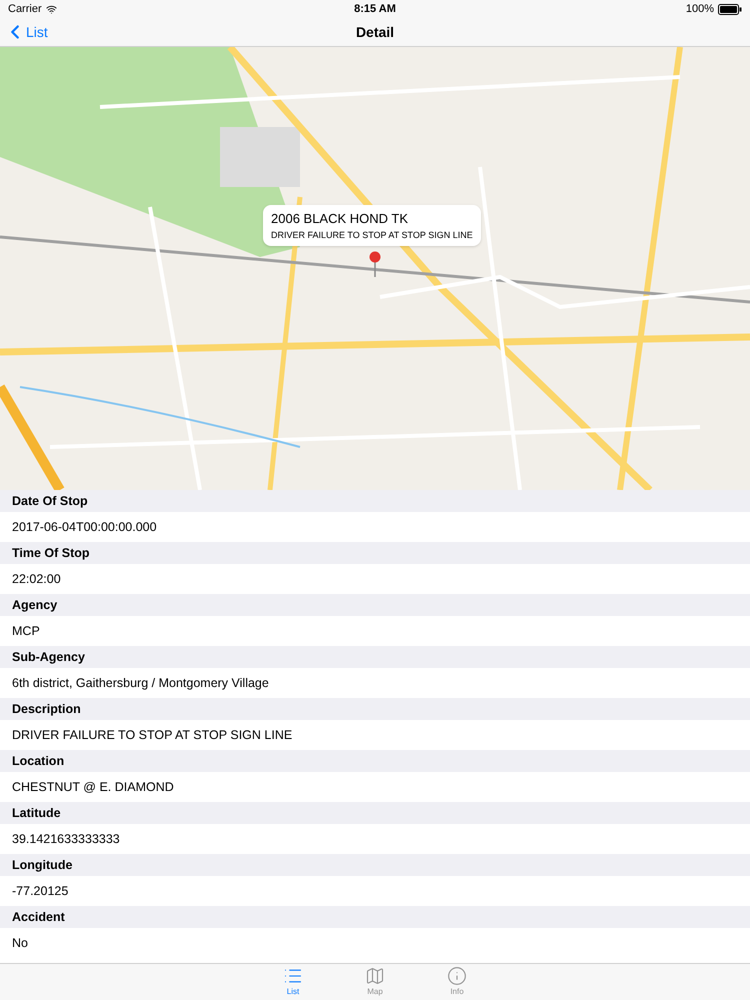 The height and width of the screenshot is (1000, 750). What do you see at coordinates (293, 982) in the screenshot?
I see `tab-bar-item: List` at bounding box center [293, 982].